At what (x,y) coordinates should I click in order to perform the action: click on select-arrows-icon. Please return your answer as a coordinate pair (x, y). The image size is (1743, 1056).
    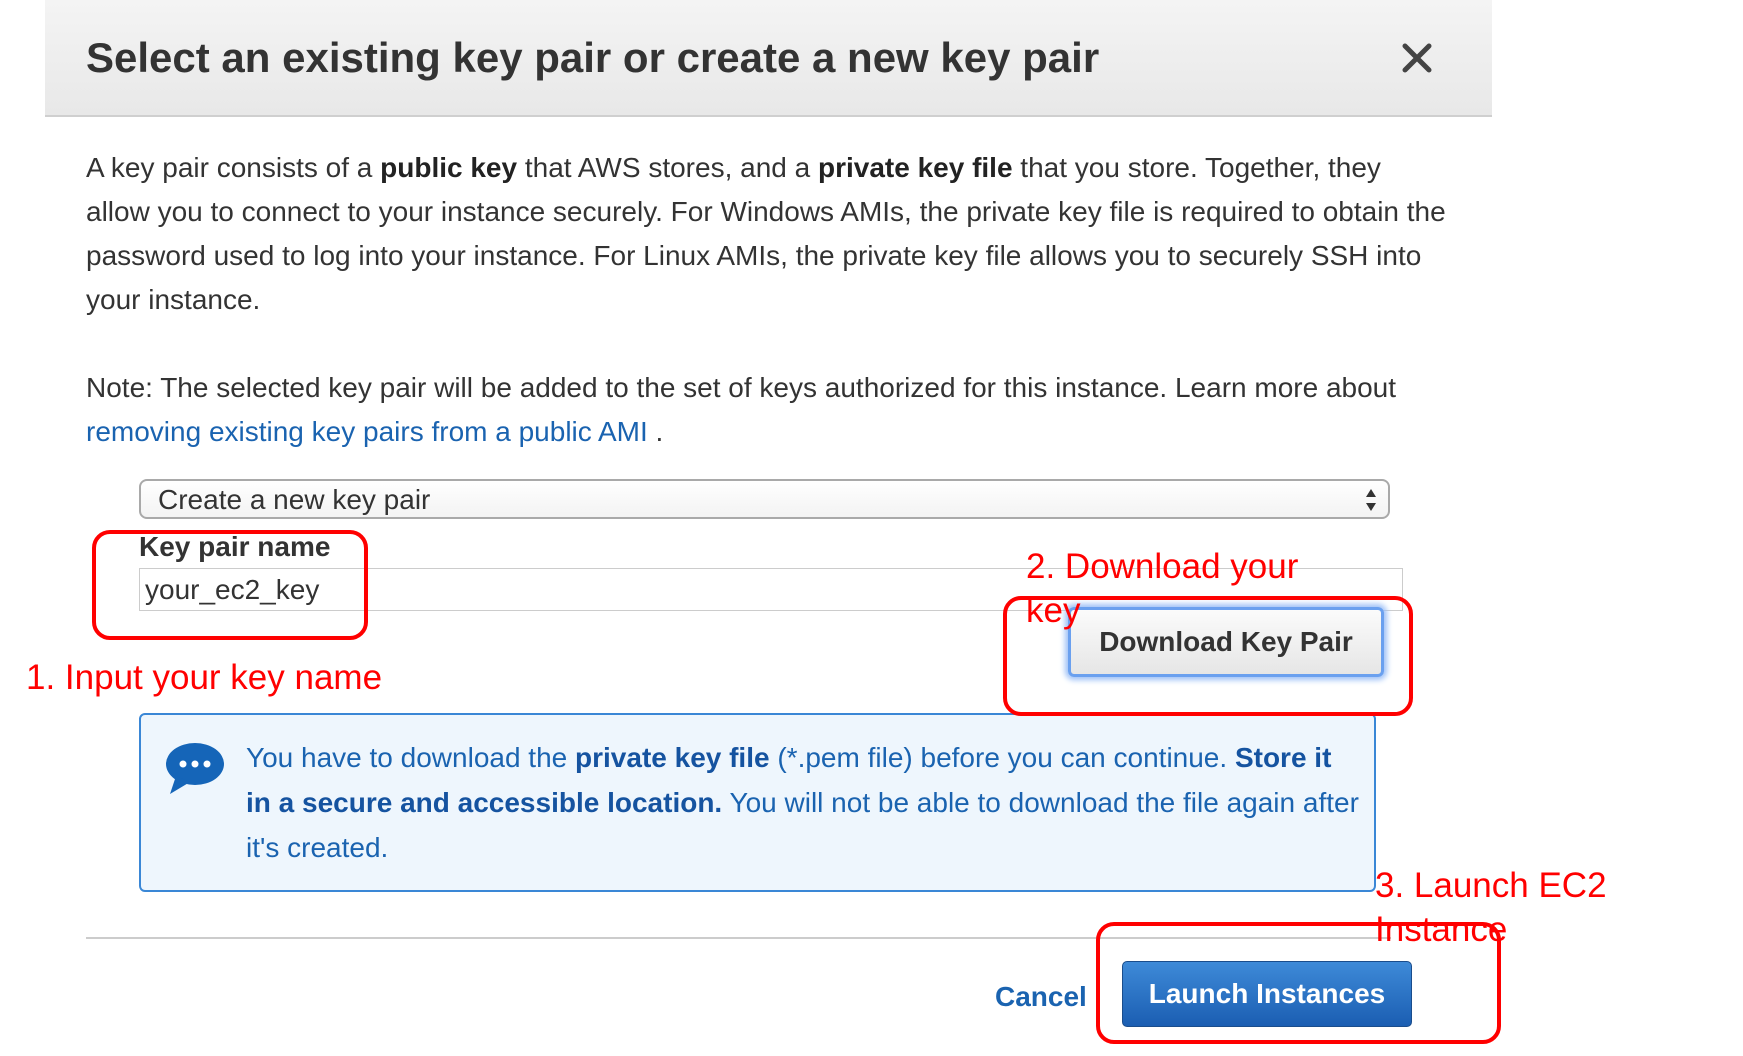
    Looking at the image, I should click on (1371, 500).